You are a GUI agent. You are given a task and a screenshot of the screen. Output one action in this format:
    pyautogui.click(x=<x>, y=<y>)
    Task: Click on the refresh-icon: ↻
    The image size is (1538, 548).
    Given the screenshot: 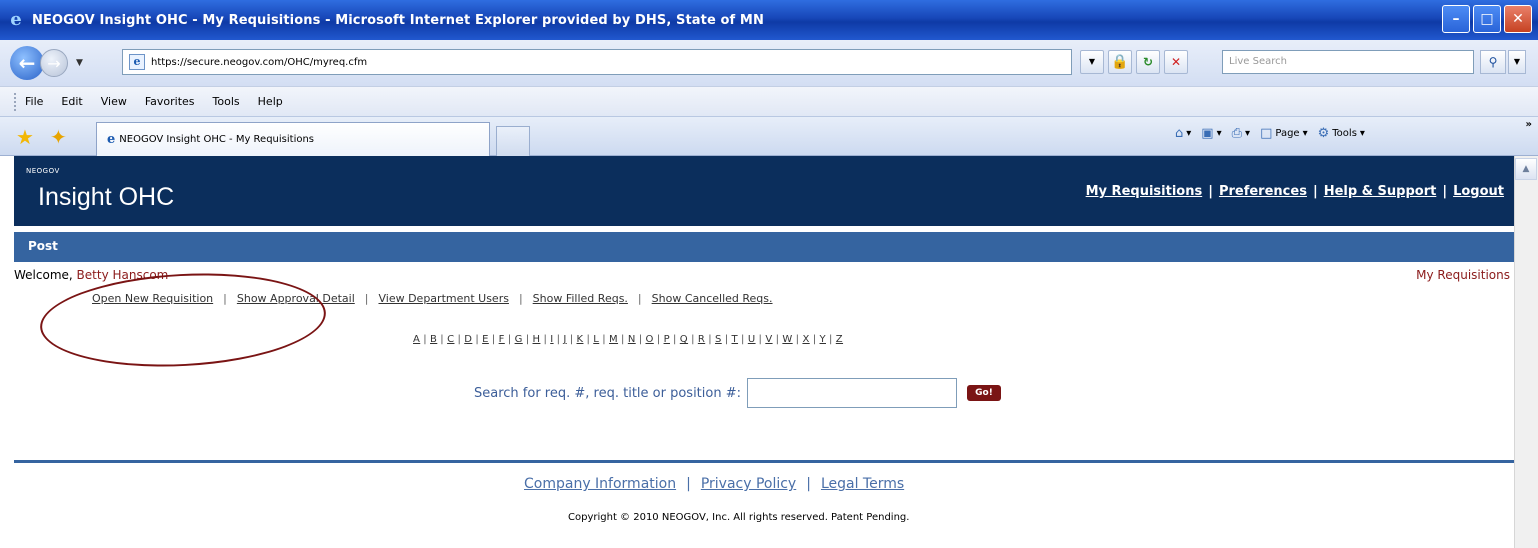 What is the action you would take?
    pyautogui.click(x=1148, y=62)
    